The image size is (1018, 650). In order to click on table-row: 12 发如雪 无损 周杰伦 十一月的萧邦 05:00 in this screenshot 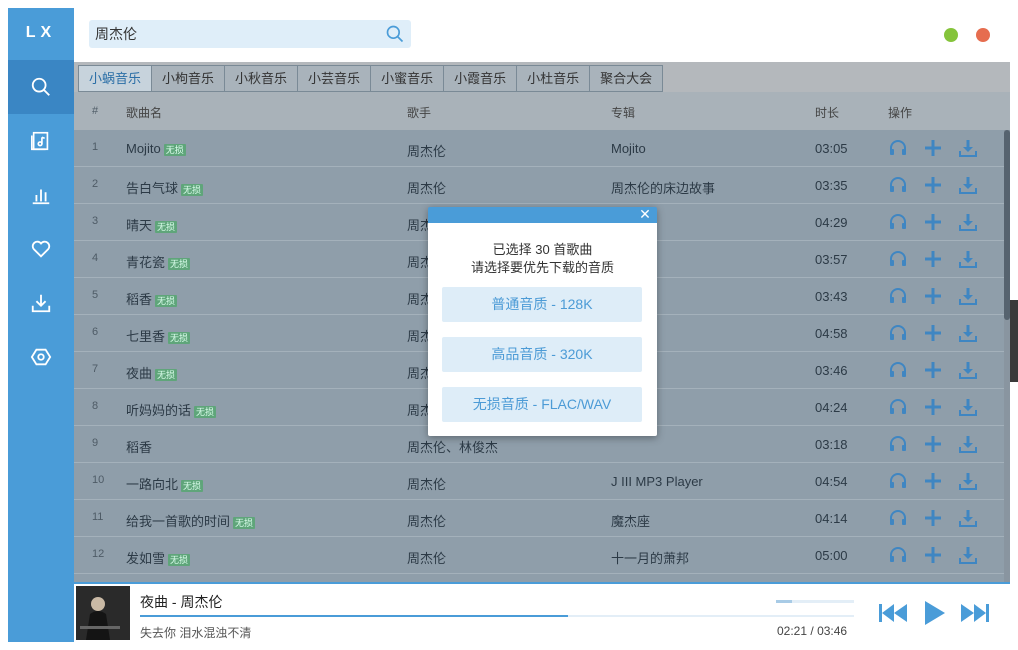, I will do `click(539, 555)`.